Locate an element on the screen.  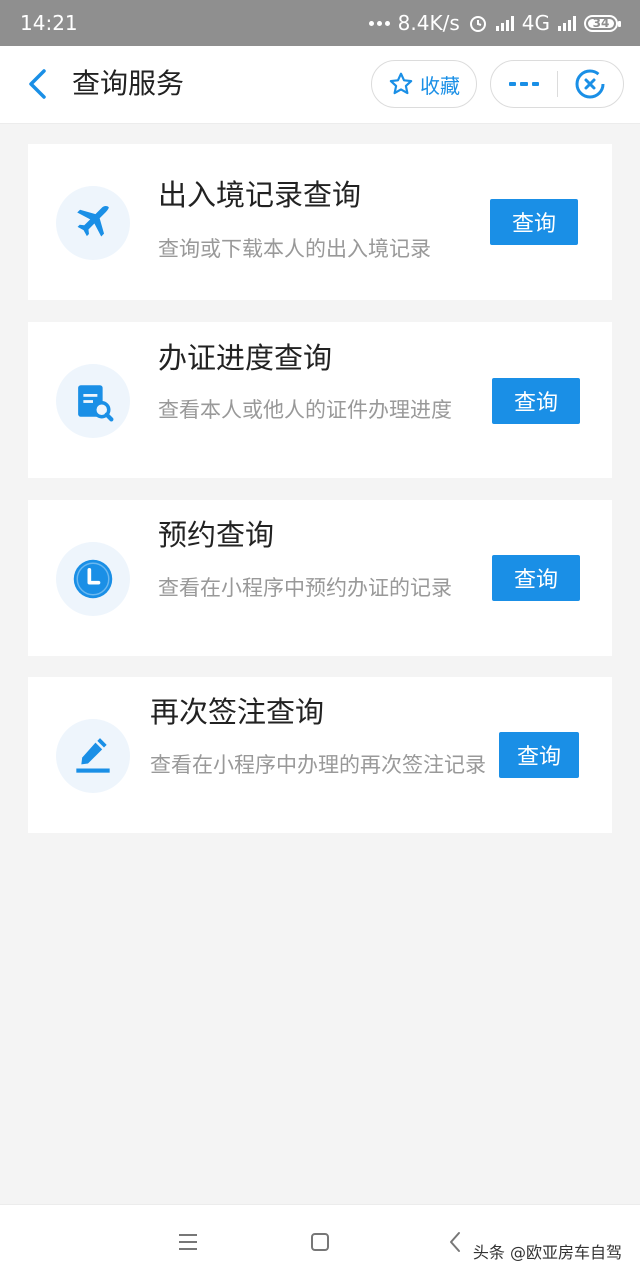
status-time: 14:21 is located at coordinates (49, 23).